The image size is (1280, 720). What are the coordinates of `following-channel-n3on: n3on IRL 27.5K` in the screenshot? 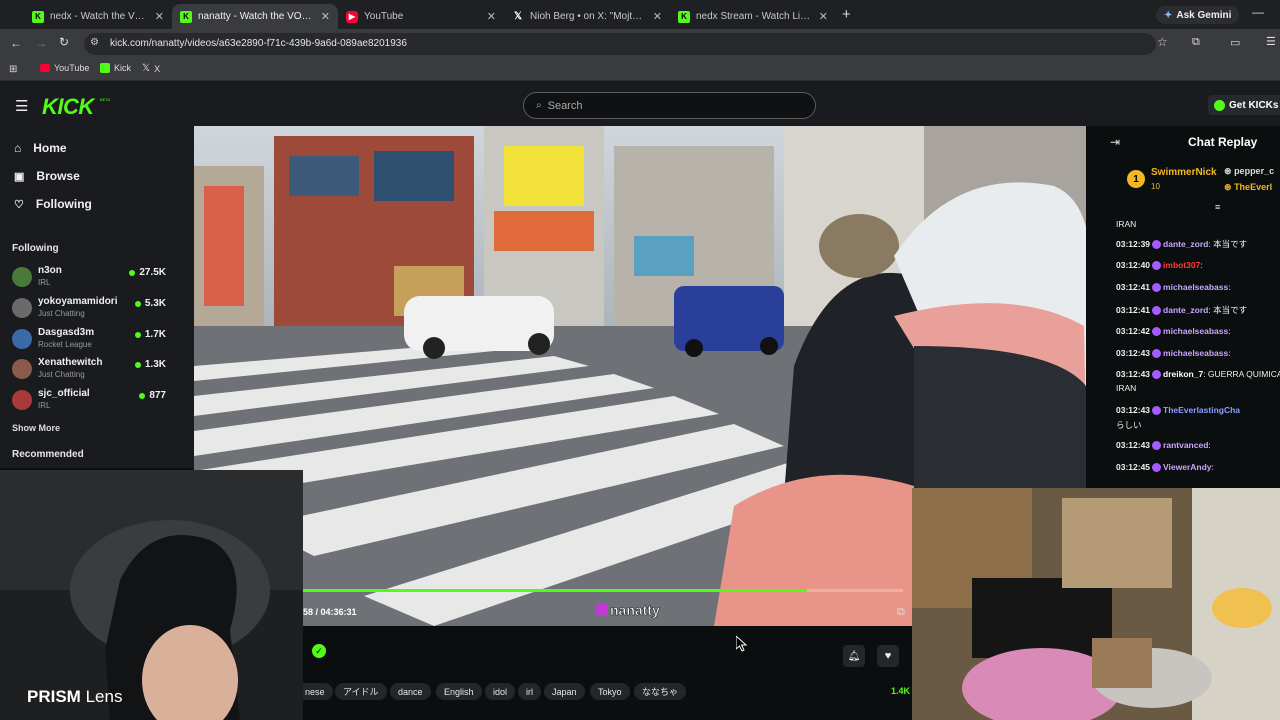 It's located at (92, 279).